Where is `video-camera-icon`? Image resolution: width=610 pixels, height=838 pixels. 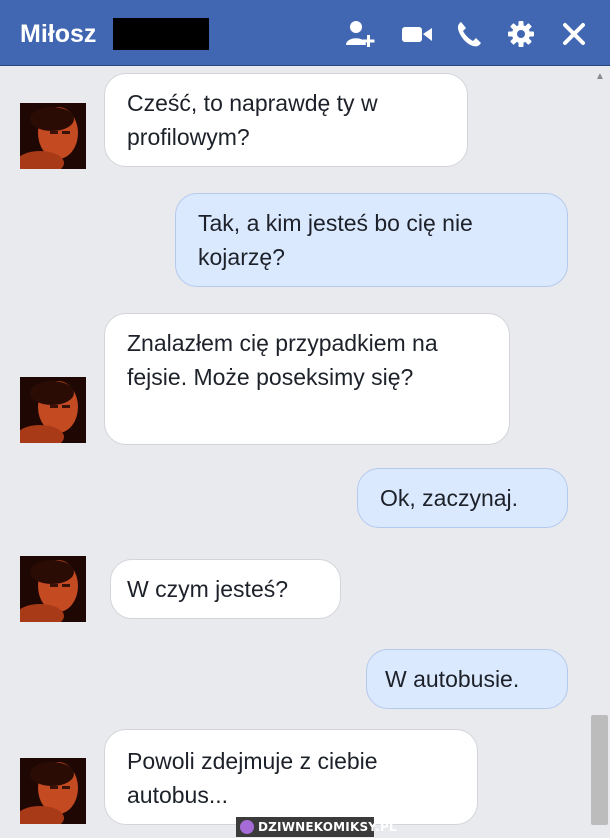
video-camera-icon is located at coordinates (415, 34).